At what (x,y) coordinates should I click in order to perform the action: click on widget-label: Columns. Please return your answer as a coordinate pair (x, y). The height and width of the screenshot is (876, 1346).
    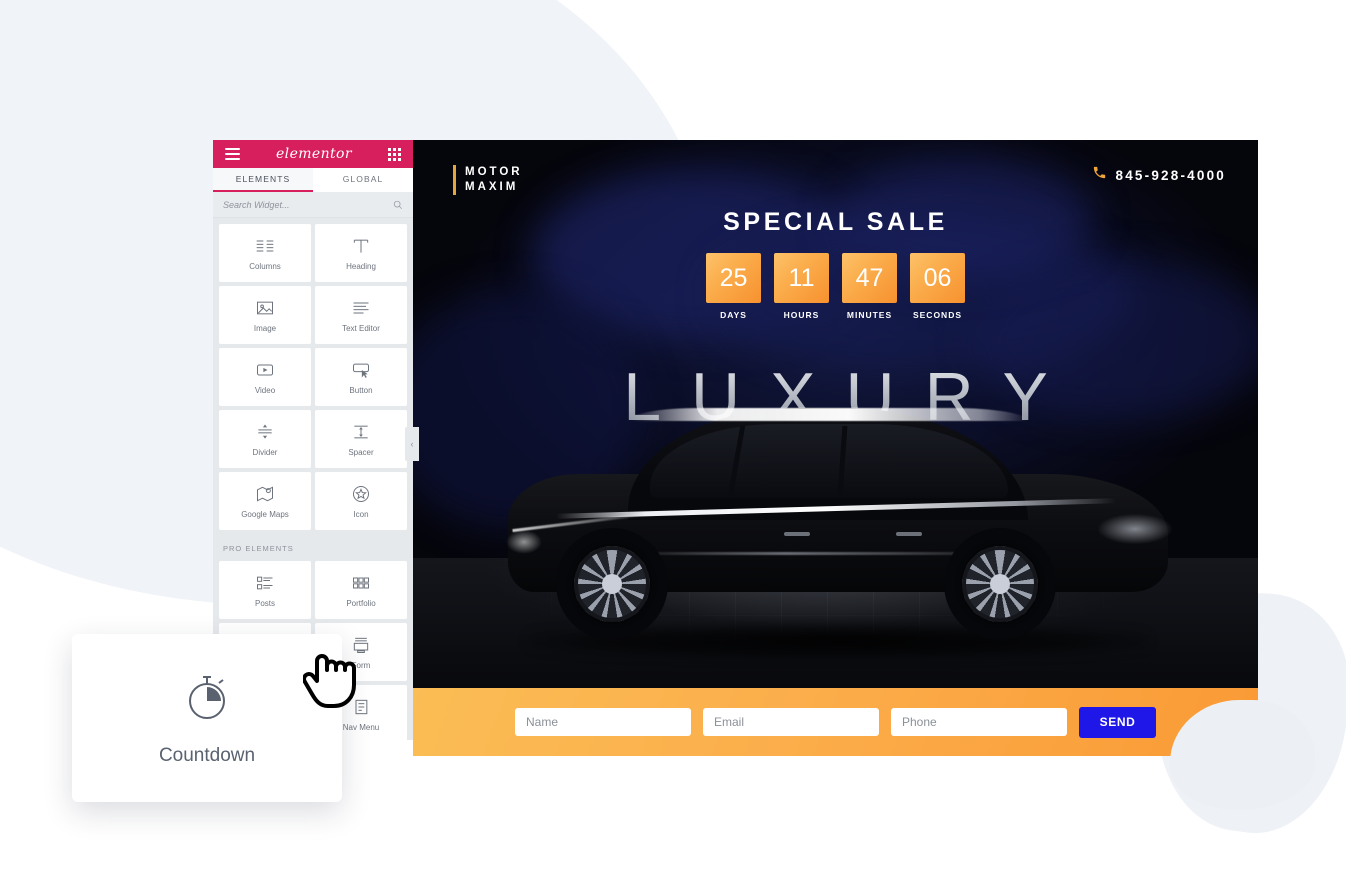
    Looking at the image, I should click on (265, 266).